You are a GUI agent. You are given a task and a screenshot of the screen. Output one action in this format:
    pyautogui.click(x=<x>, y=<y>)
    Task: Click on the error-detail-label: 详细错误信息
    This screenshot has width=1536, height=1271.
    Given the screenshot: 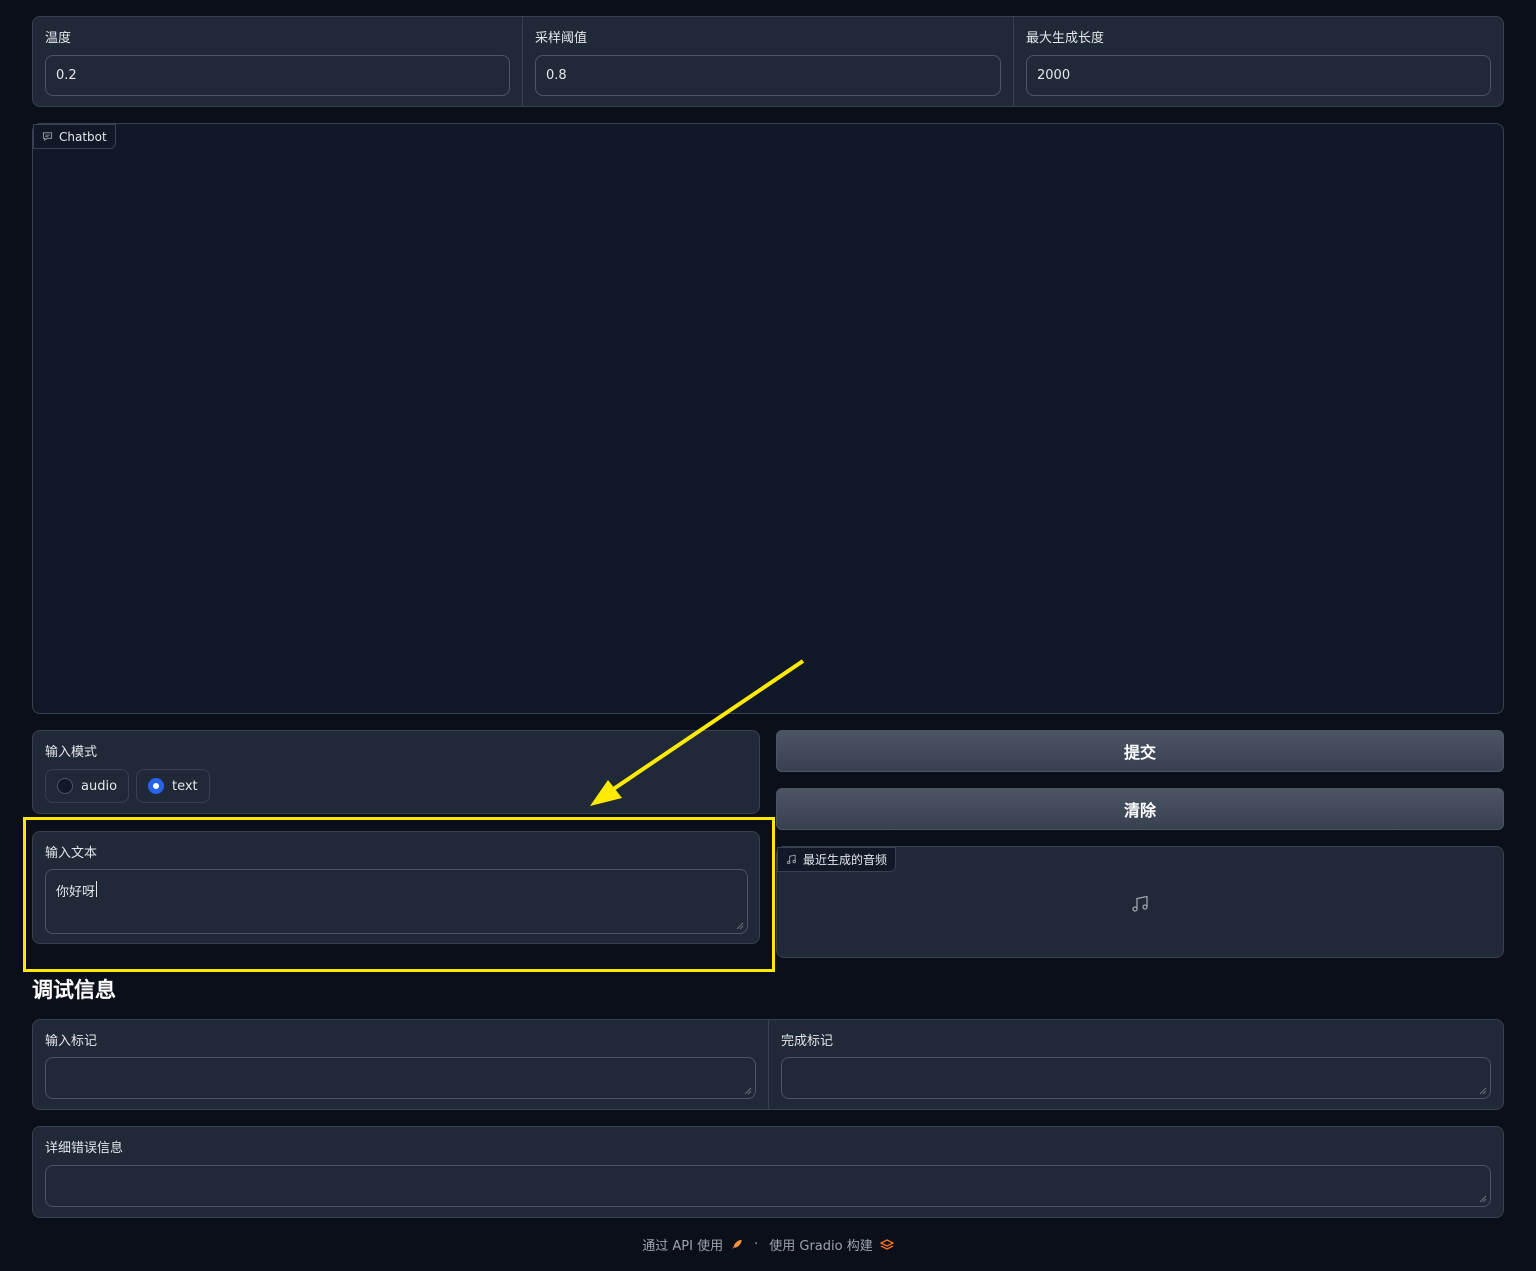 What is the action you would take?
    pyautogui.click(x=84, y=1148)
    